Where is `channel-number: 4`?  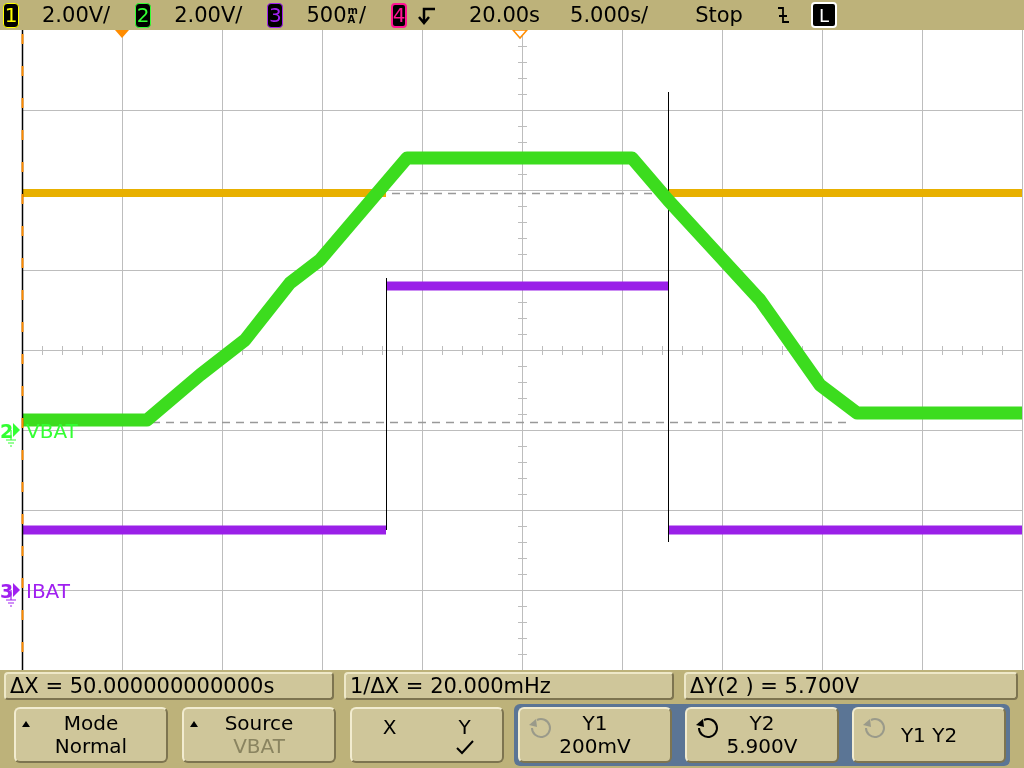
channel-number: 4 is located at coordinates (399, 15).